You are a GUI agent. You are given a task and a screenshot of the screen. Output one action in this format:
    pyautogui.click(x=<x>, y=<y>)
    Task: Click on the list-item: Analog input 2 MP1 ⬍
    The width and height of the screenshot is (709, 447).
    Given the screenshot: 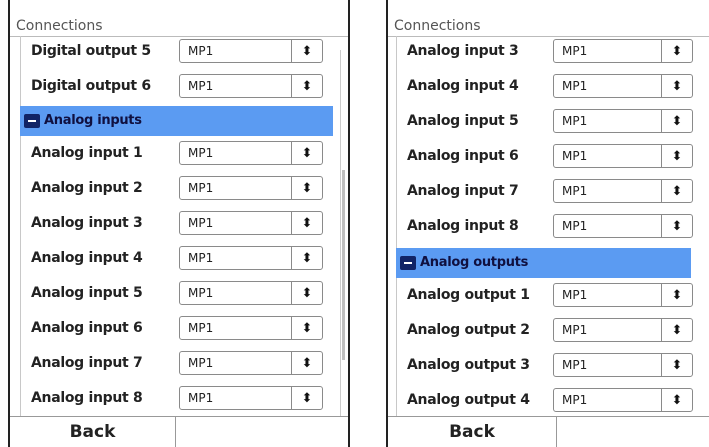 What is the action you would take?
    pyautogui.click(x=180, y=188)
    